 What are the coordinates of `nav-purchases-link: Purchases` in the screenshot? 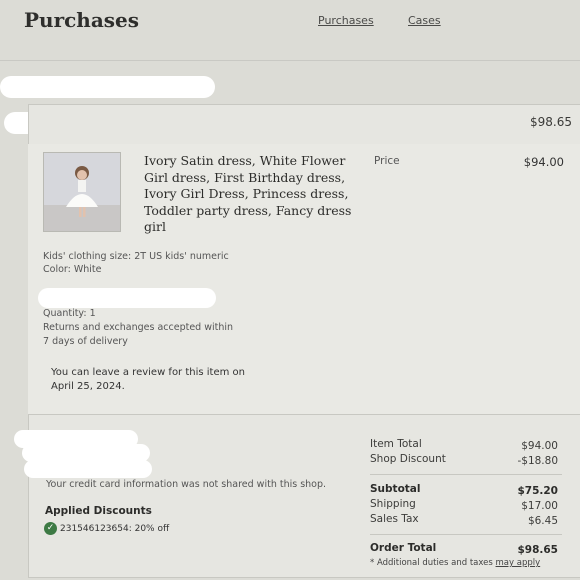 It's located at (346, 20).